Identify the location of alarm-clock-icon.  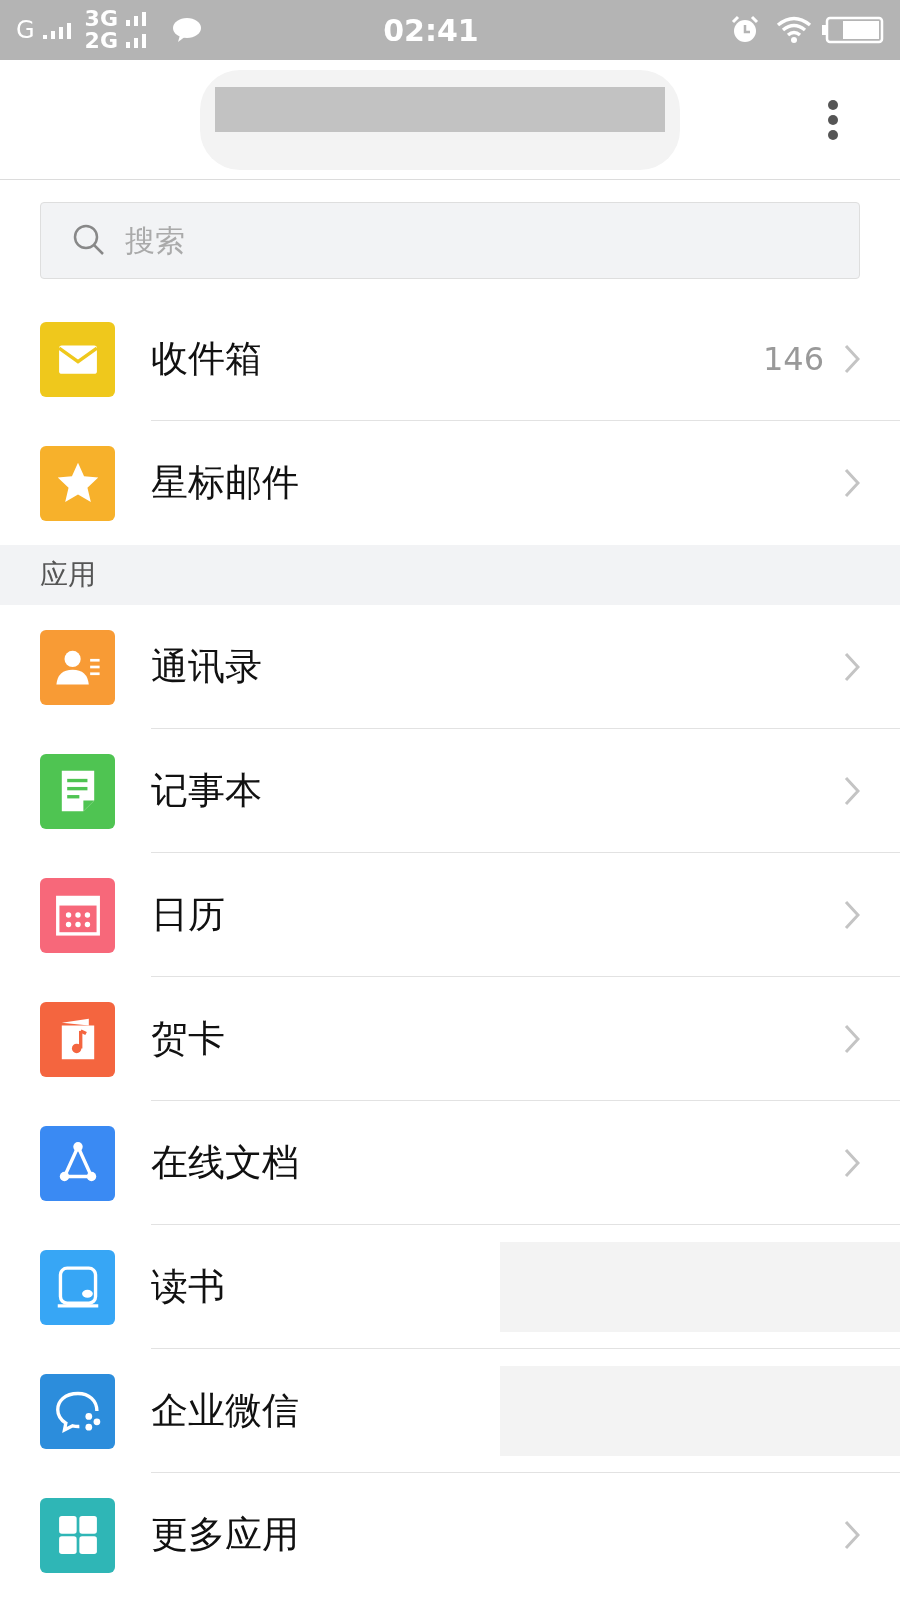
(745, 30).